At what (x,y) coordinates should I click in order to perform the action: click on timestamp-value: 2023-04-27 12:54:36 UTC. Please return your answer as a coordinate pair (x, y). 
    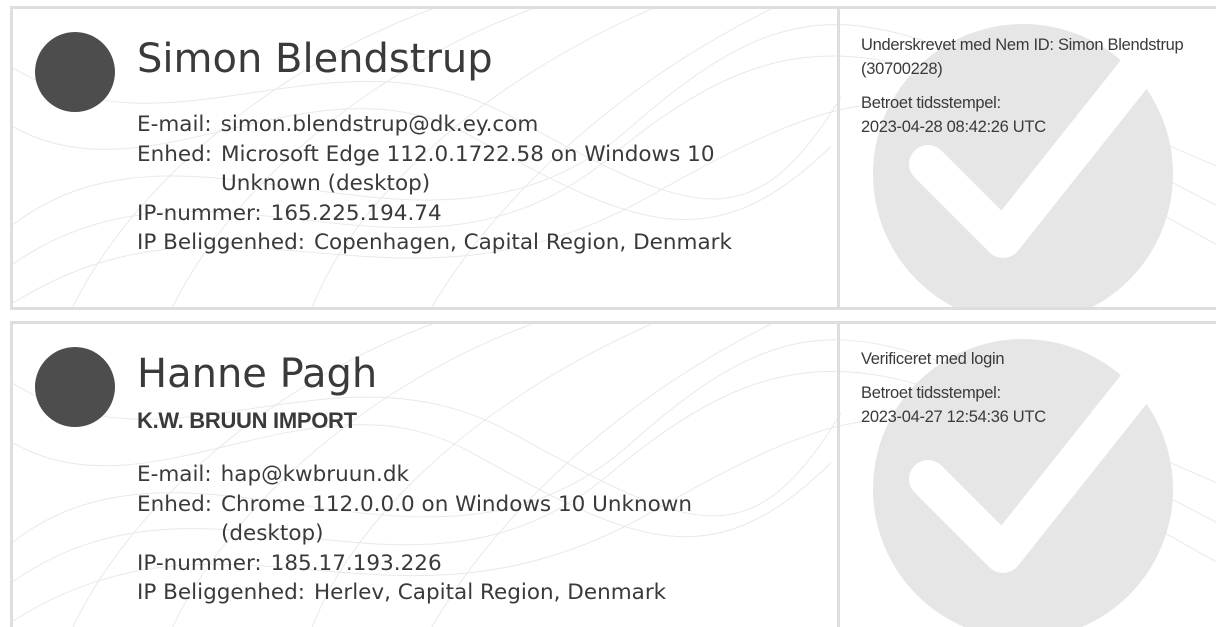
    Looking at the image, I should click on (953, 417).